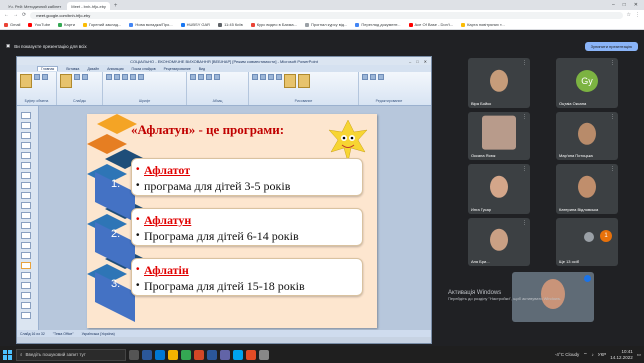 Image resolution: width=644 pixels, height=363 pixels. What do you see at coordinates (37, 77) in the screenshot?
I see `cut-icon` at bounding box center [37, 77].